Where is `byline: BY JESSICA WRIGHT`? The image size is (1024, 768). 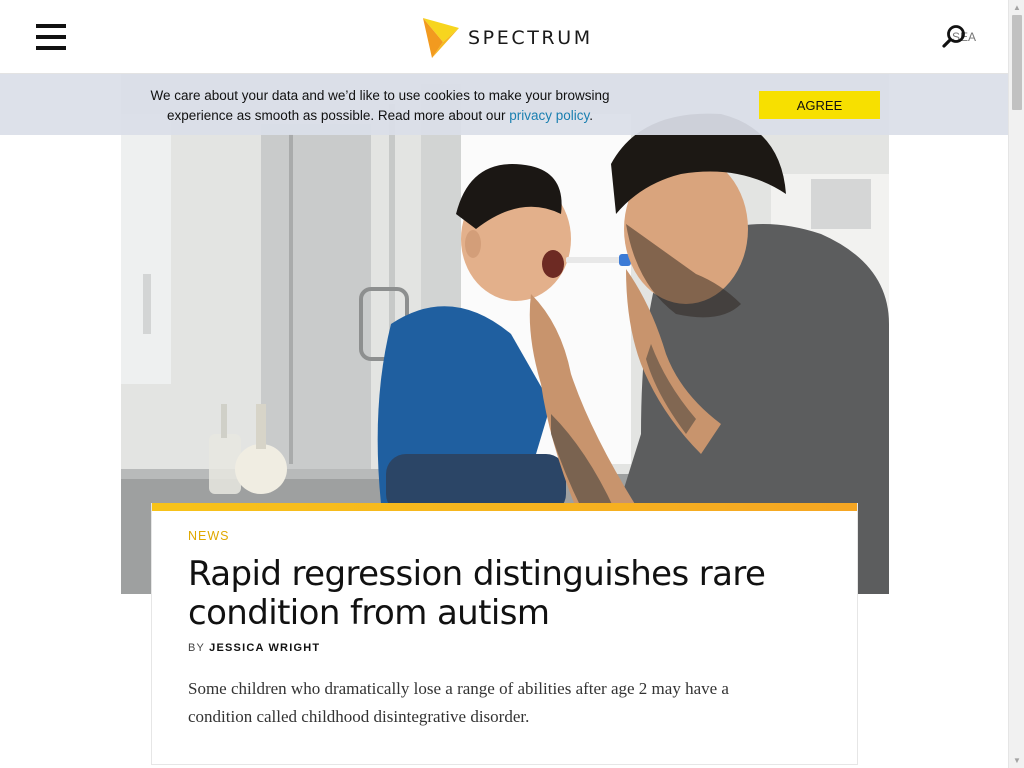 byline: BY JESSICA WRIGHT is located at coordinates (254, 648).